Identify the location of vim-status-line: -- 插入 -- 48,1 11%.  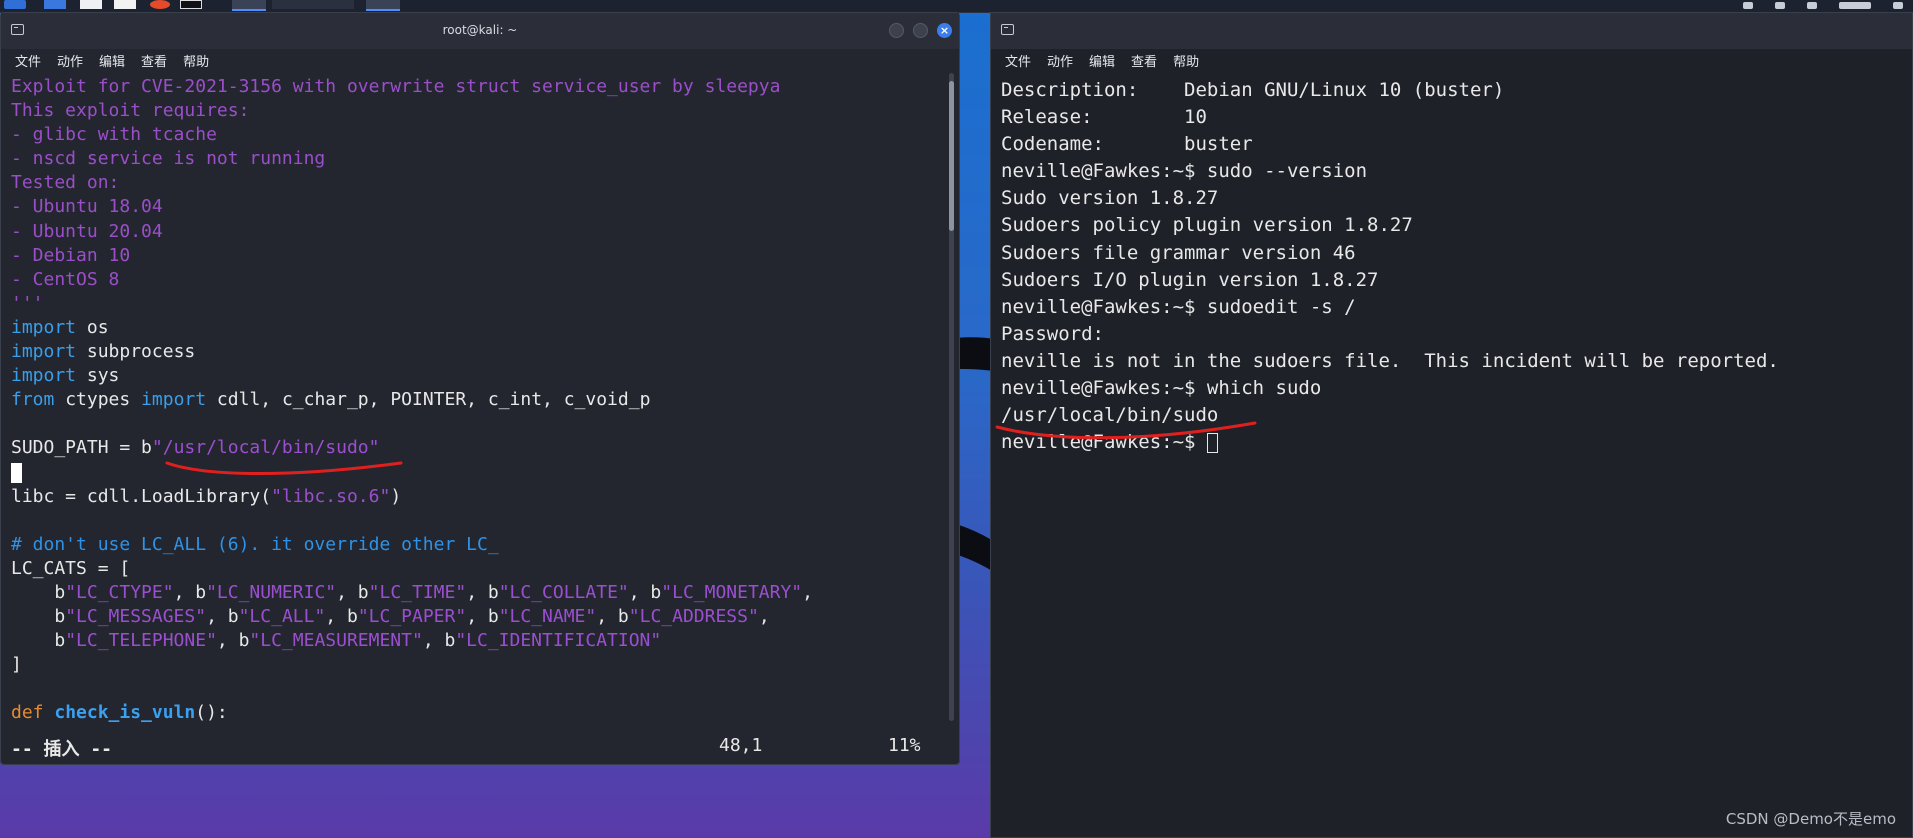
(477, 747).